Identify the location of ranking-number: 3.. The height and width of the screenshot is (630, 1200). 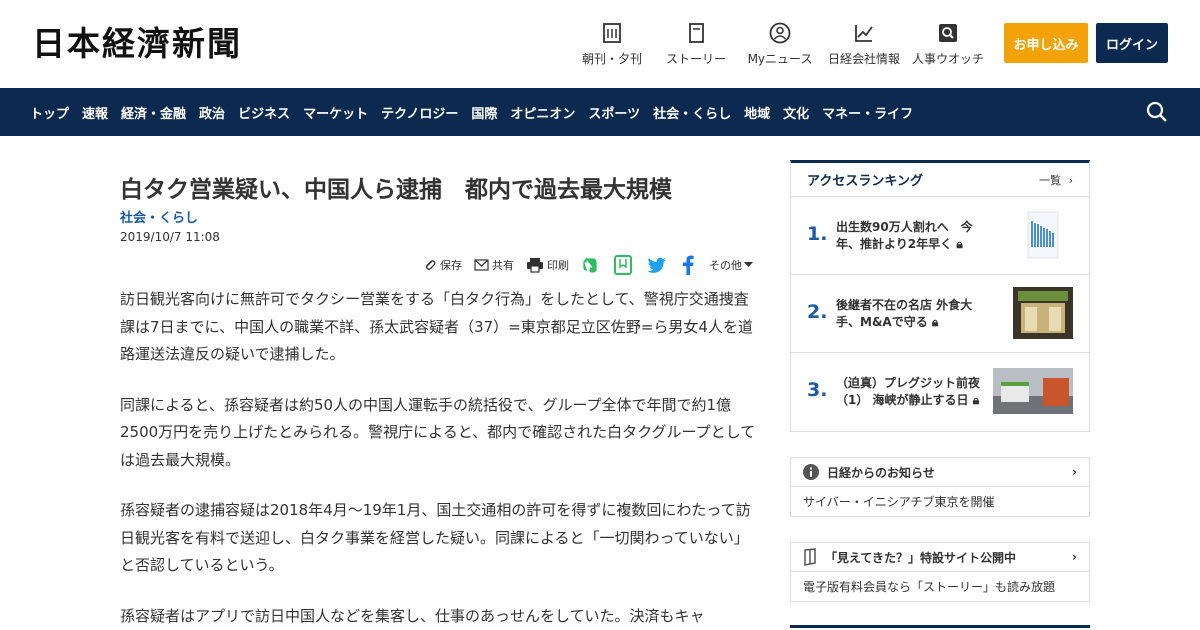
(817, 390).